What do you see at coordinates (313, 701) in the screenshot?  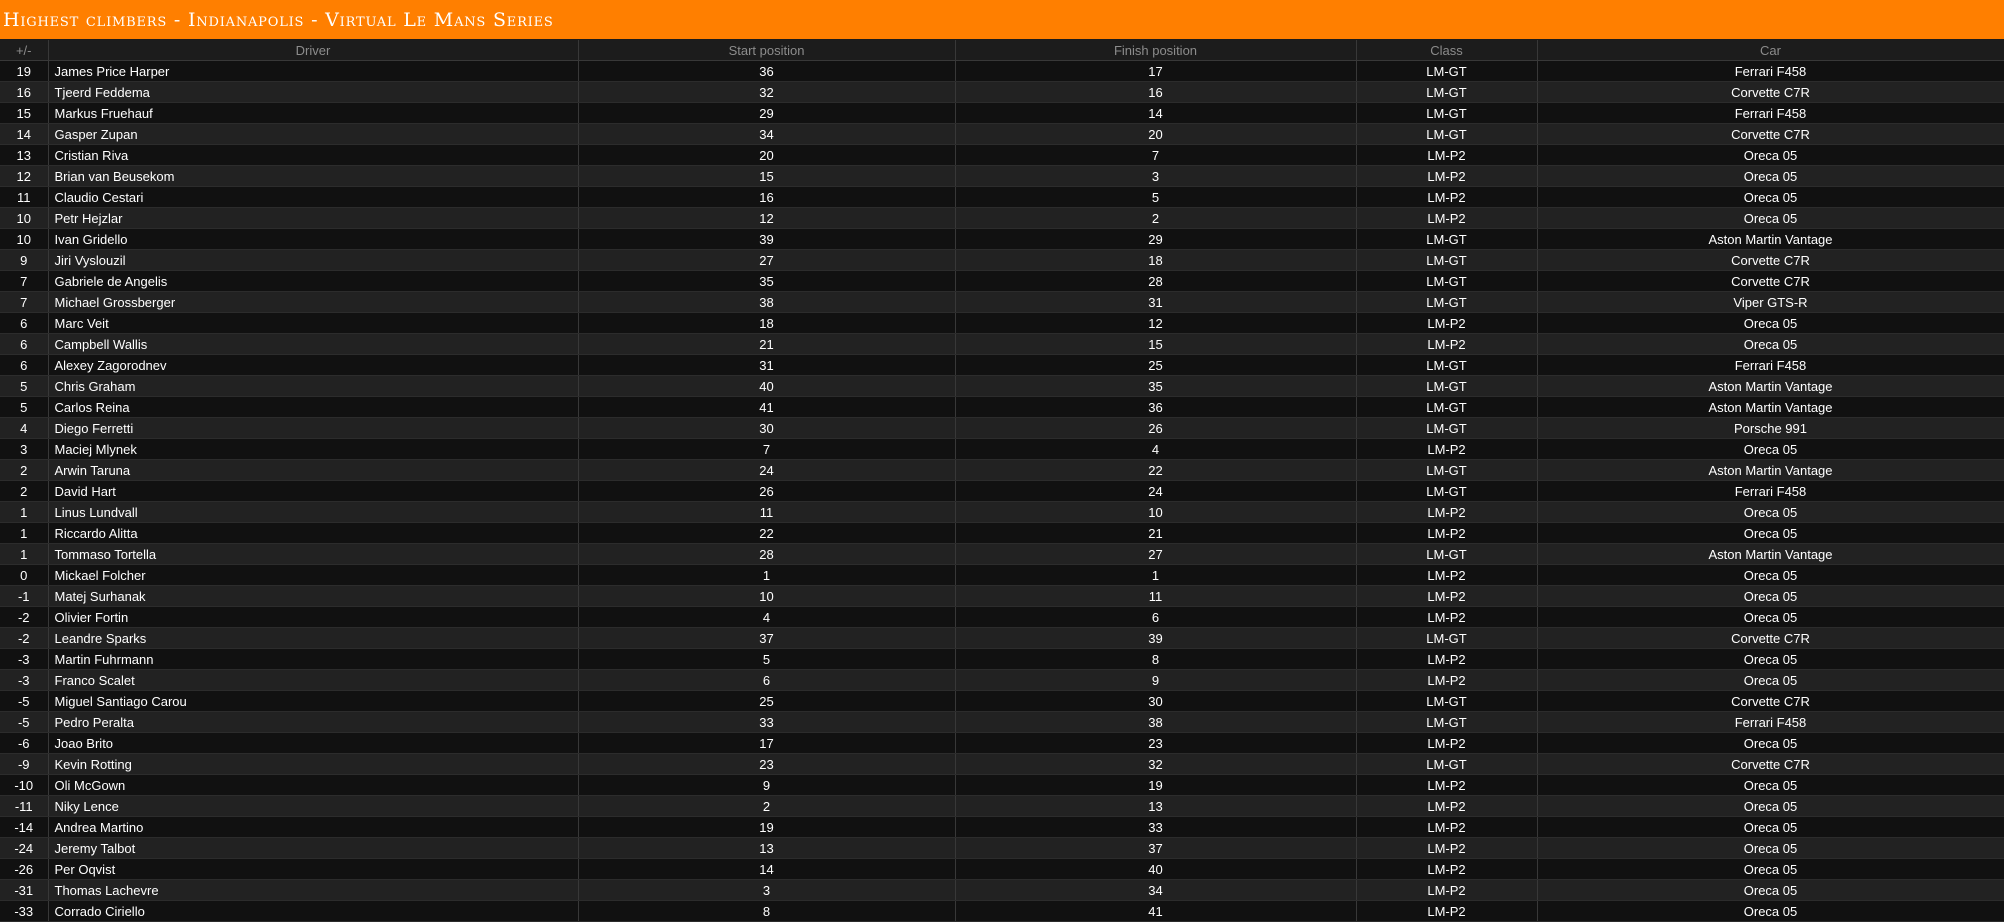 I see `cell-driver: Miguel Santiago Carou` at bounding box center [313, 701].